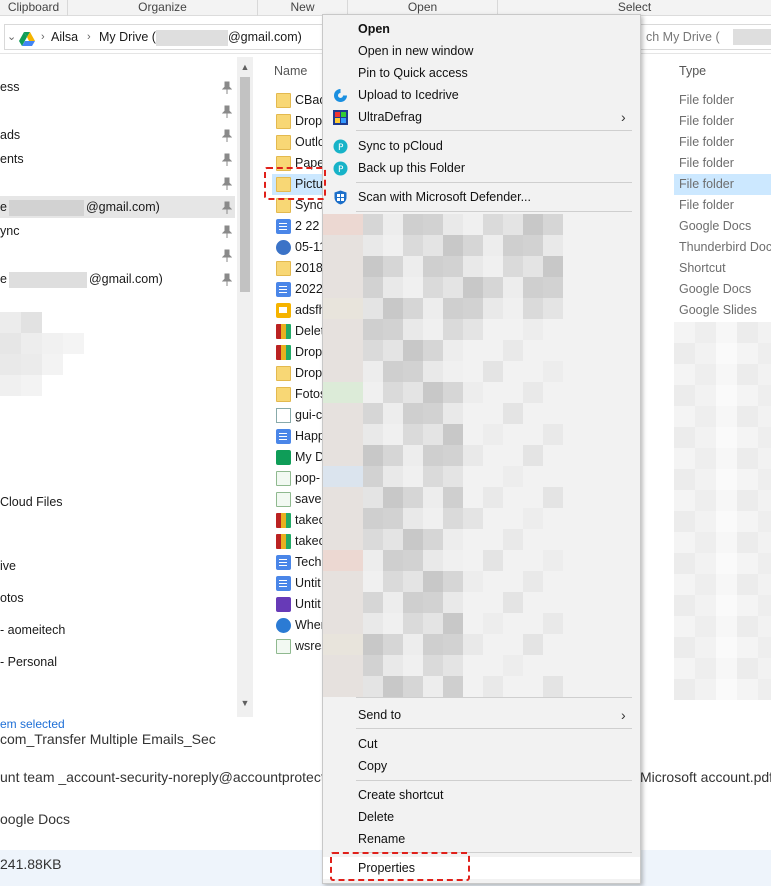 This screenshot has width=771, height=886. I want to click on background-size-text: 241.88KB, so click(31, 864).